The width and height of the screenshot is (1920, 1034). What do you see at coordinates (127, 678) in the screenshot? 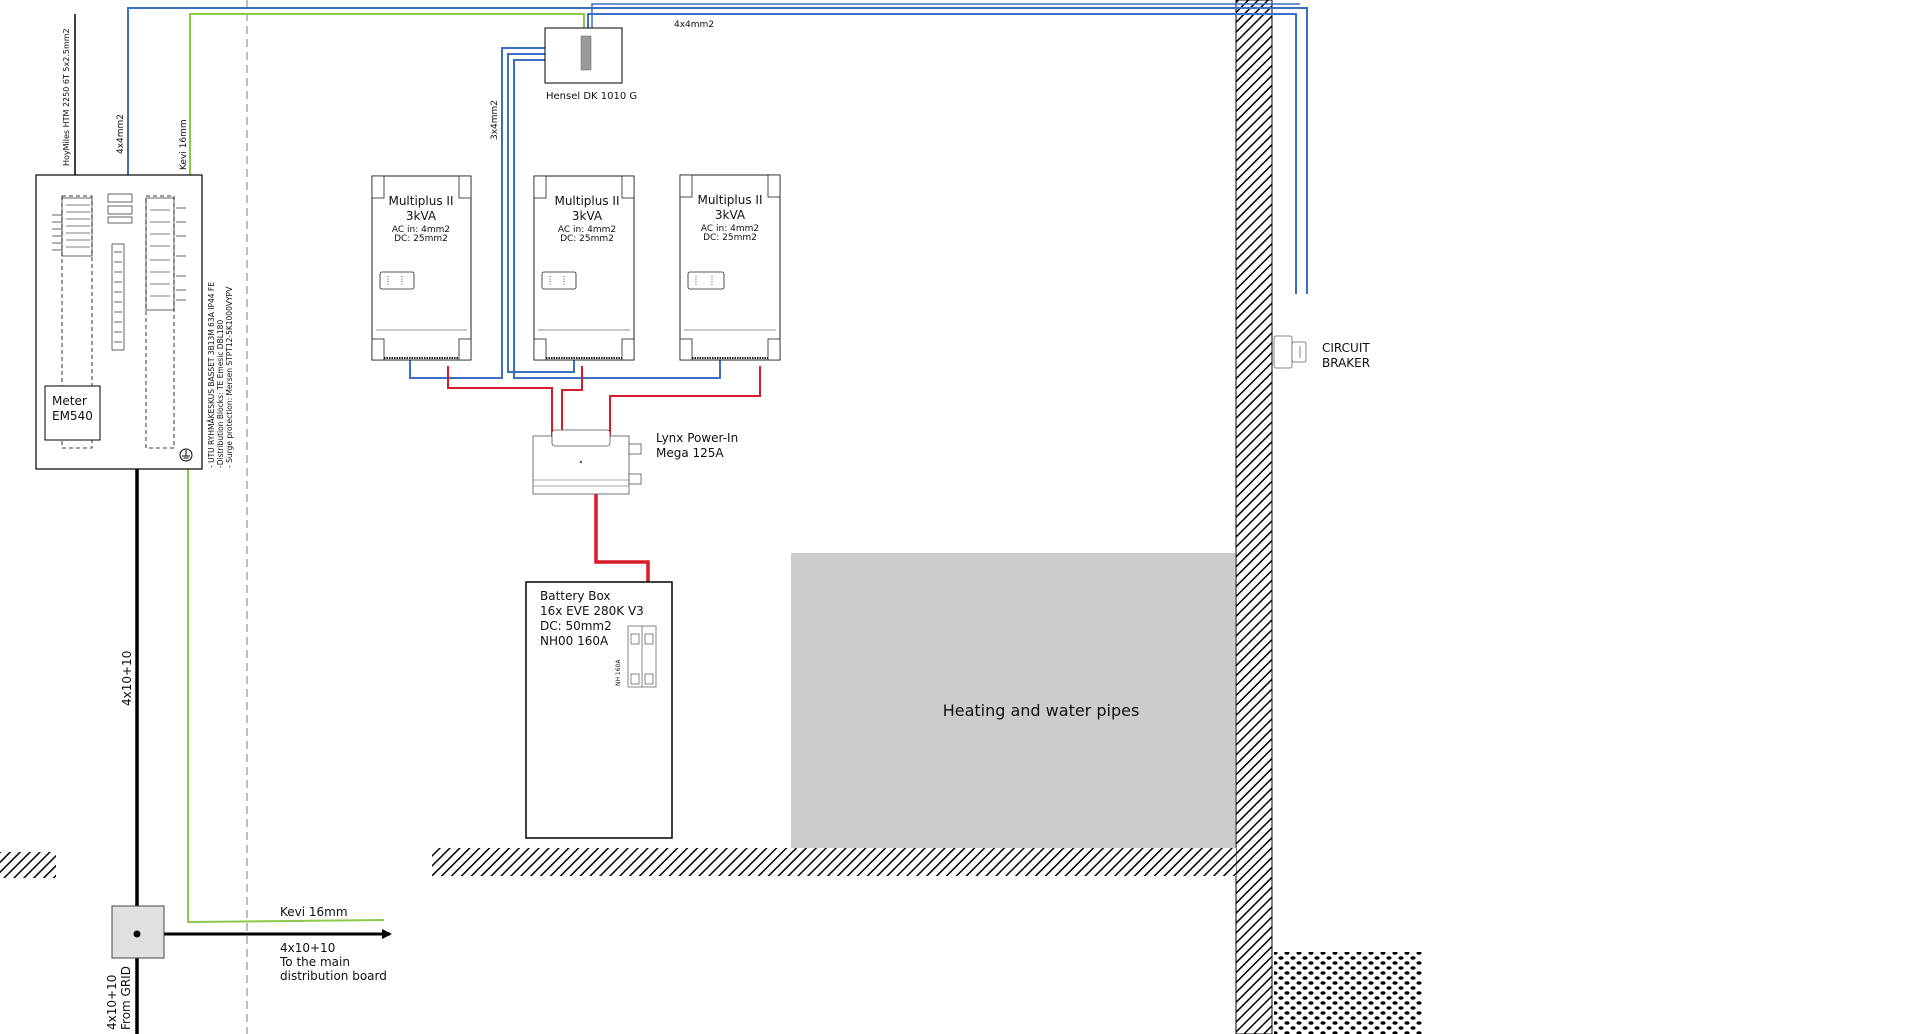
I see `label-grid-vertical: 4x10+10` at bounding box center [127, 678].